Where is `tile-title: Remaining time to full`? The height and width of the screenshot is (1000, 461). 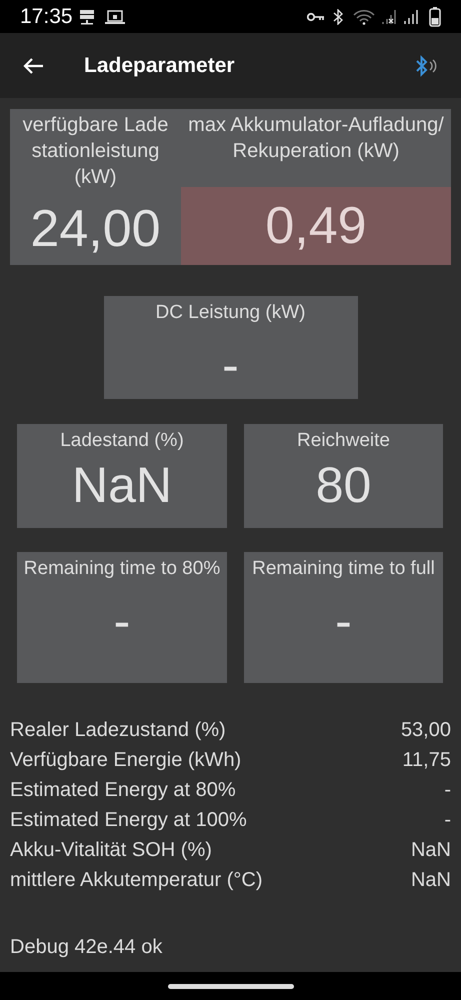
tile-title: Remaining time to full is located at coordinates (343, 569).